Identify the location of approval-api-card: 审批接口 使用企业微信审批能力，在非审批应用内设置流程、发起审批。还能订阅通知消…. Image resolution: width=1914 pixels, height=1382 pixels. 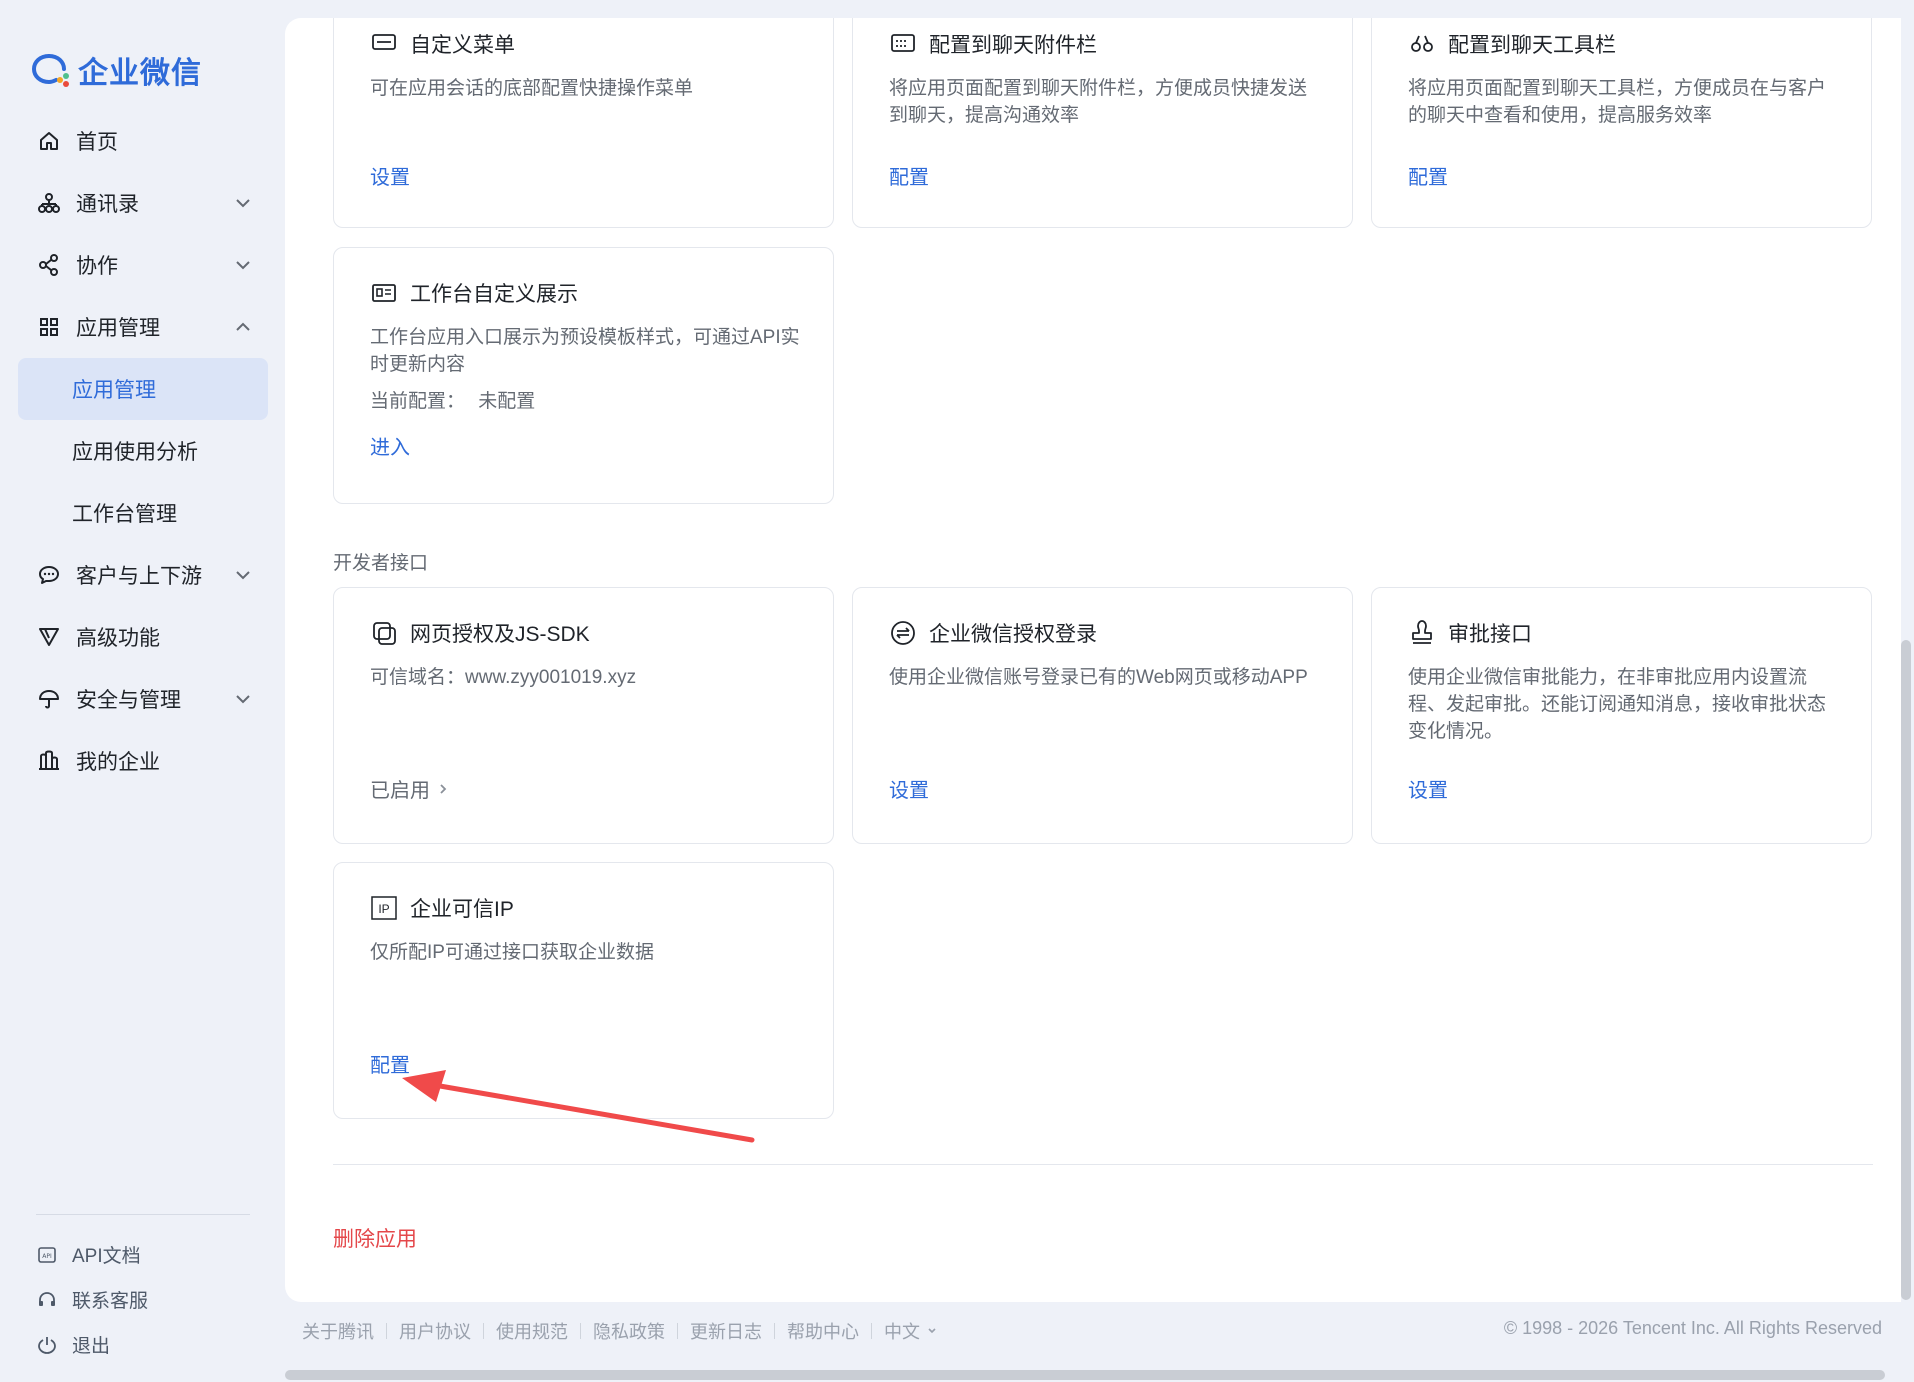
(1621, 715).